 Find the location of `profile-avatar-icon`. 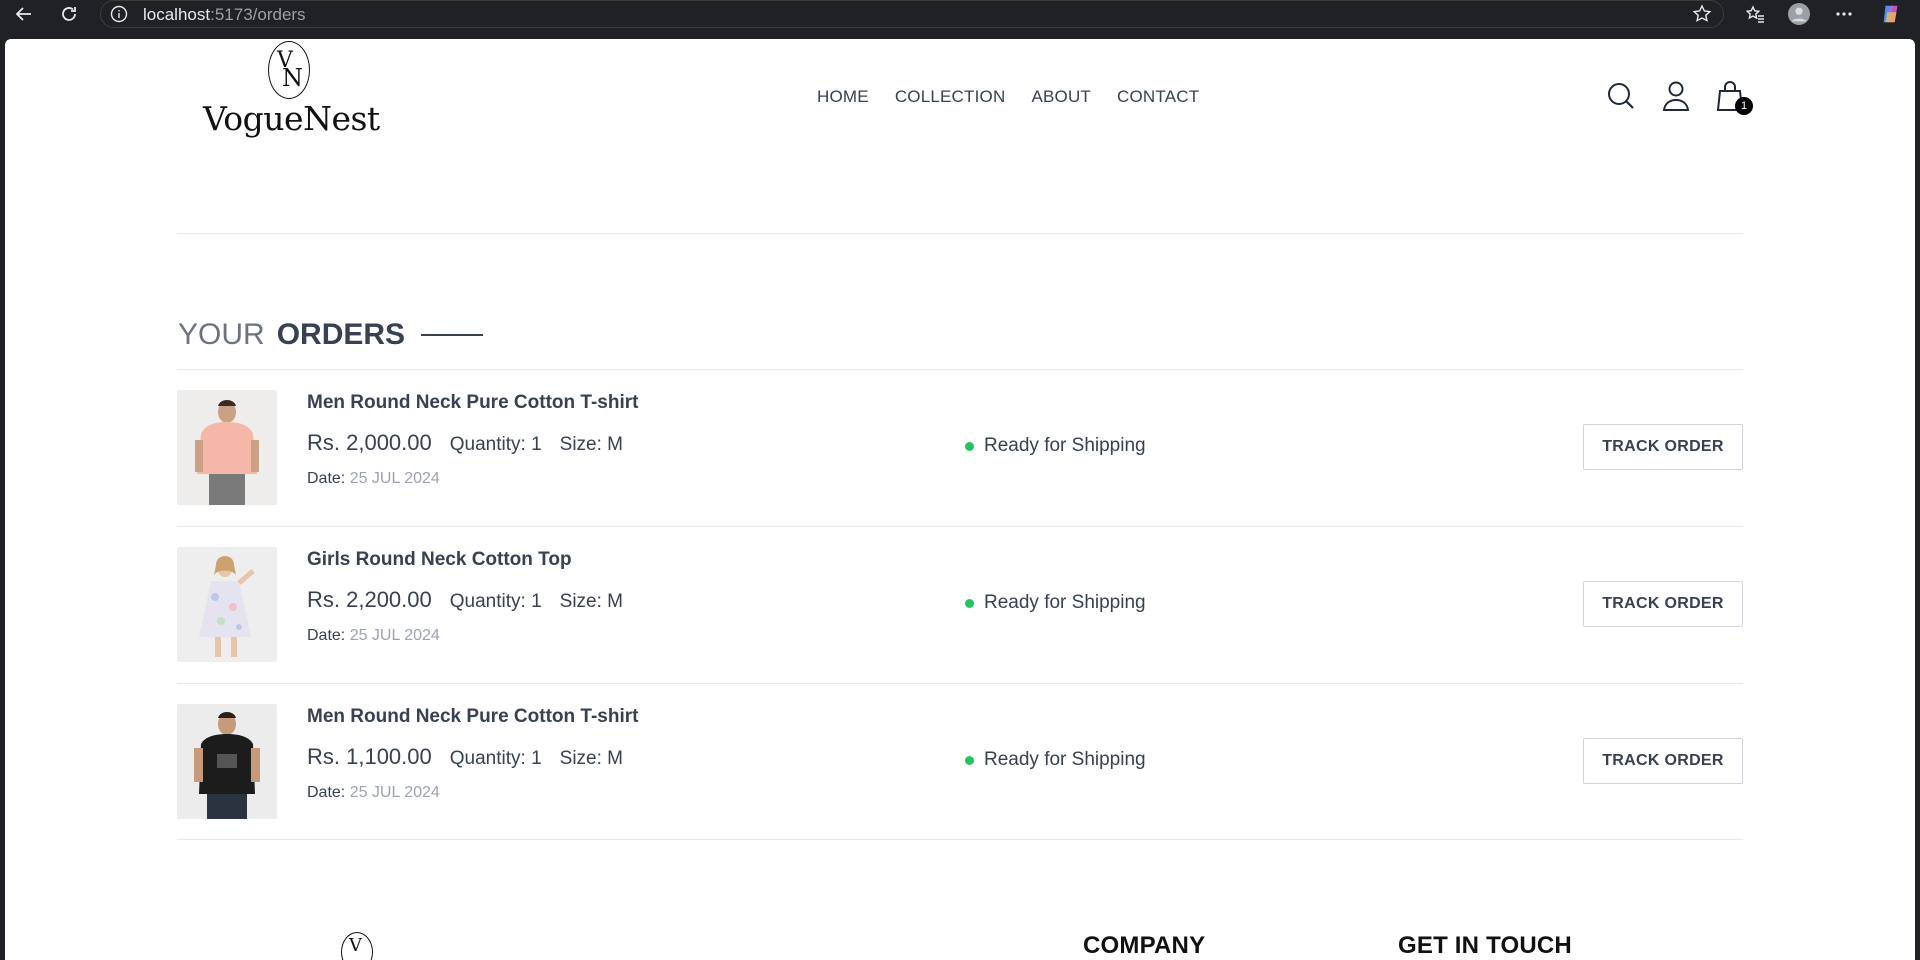

profile-avatar-icon is located at coordinates (1799, 14).